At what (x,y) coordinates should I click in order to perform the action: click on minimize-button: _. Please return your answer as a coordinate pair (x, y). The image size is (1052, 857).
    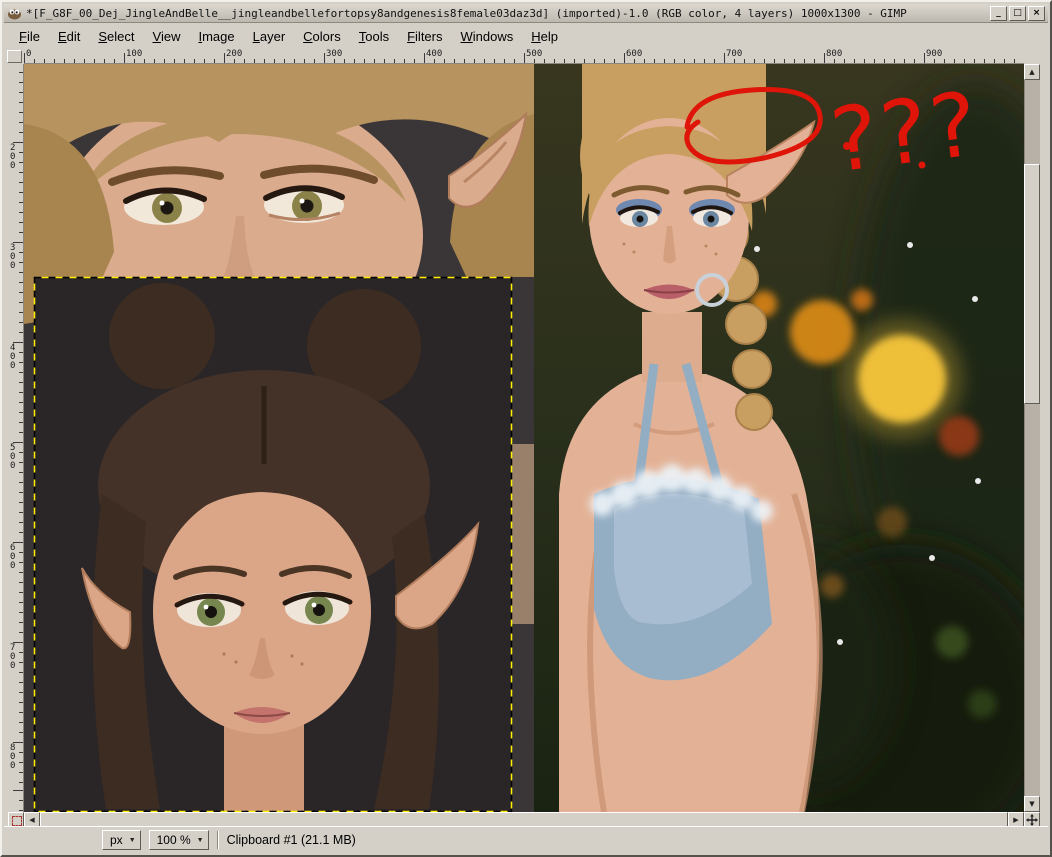
    Looking at the image, I should click on (998, 13).